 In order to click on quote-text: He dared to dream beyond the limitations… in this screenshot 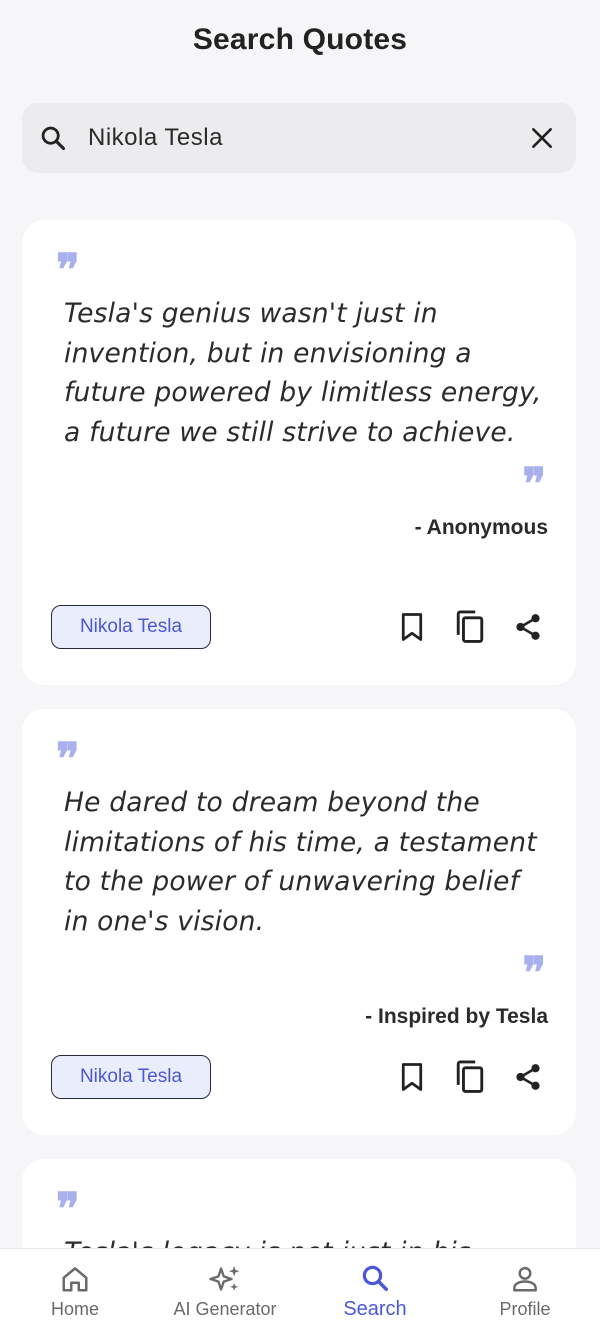, I will do `click(300, 862)`.